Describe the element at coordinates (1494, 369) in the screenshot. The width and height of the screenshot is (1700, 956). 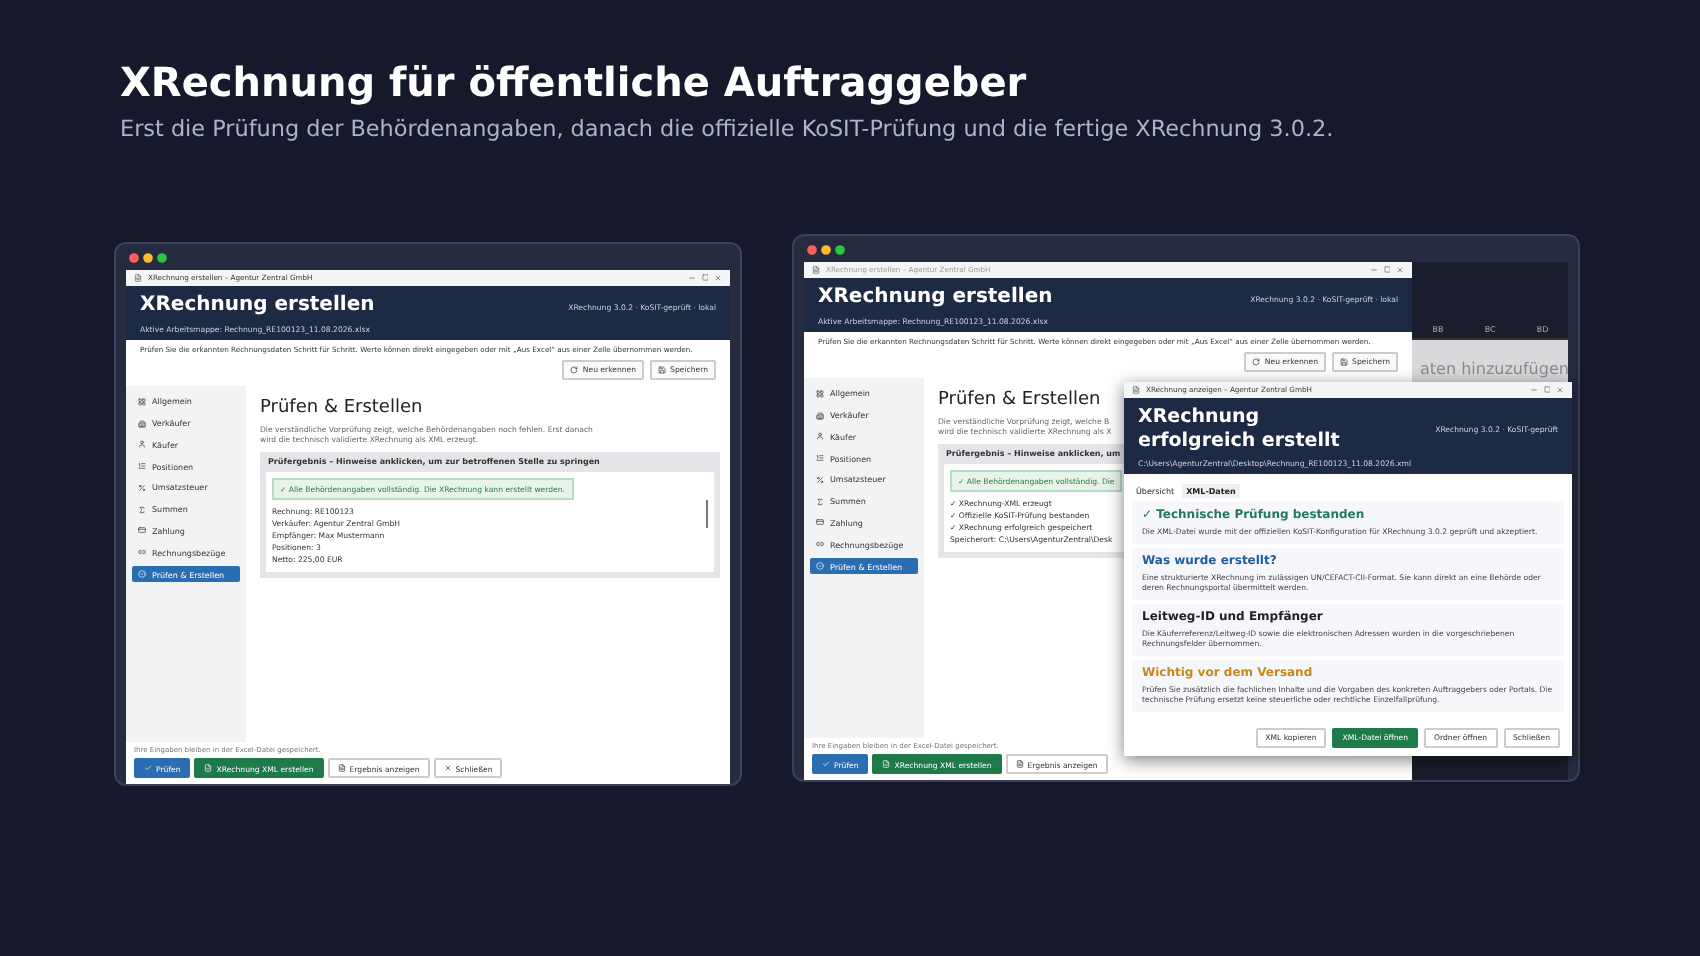
I see `sheet-hint: aten hinzuzufügen` at that location.